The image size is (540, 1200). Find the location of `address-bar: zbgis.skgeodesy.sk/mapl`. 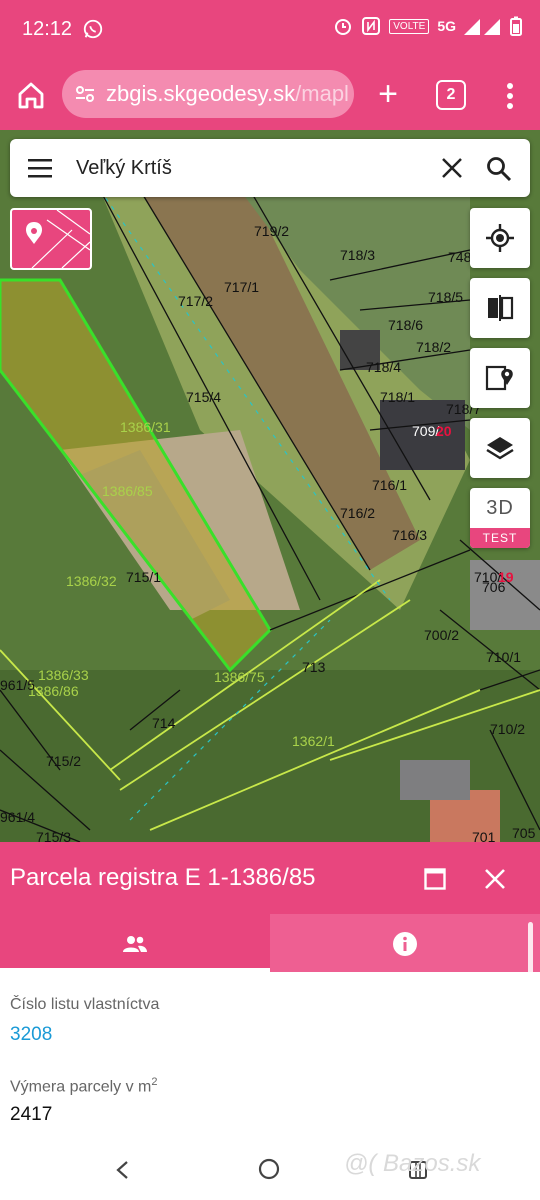

address-bar: zbgis.skgeodesy.sk/mapl is located at coordinates (208, 94).